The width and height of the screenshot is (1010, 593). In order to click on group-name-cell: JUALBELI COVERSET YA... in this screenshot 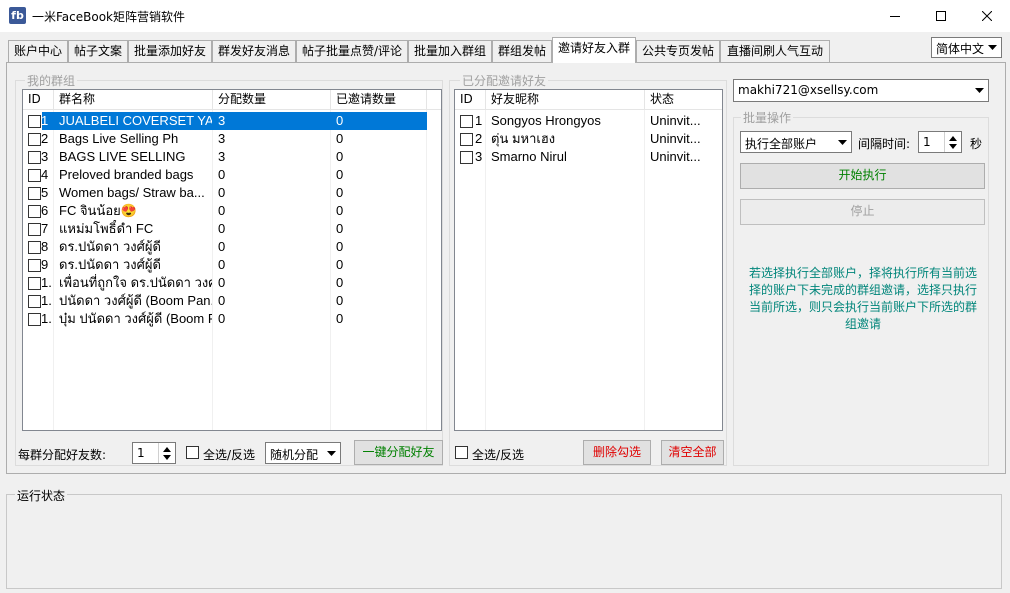, I will do `click(135, 120)`.